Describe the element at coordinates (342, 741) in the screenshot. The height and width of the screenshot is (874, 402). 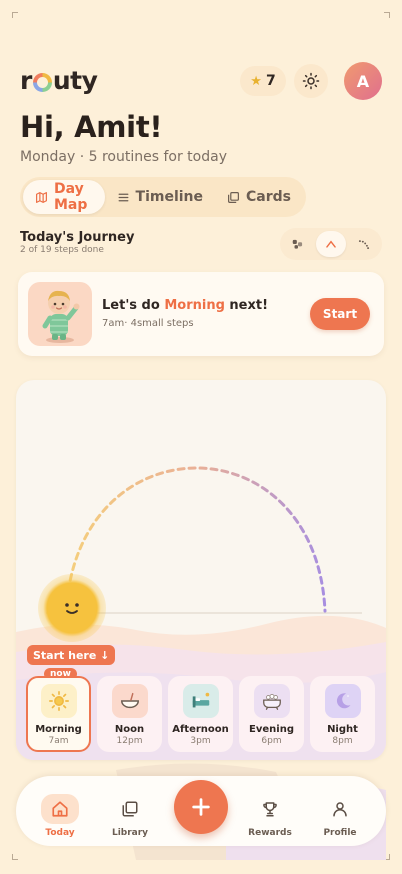
I see `routine-time: 8pm` at that location.